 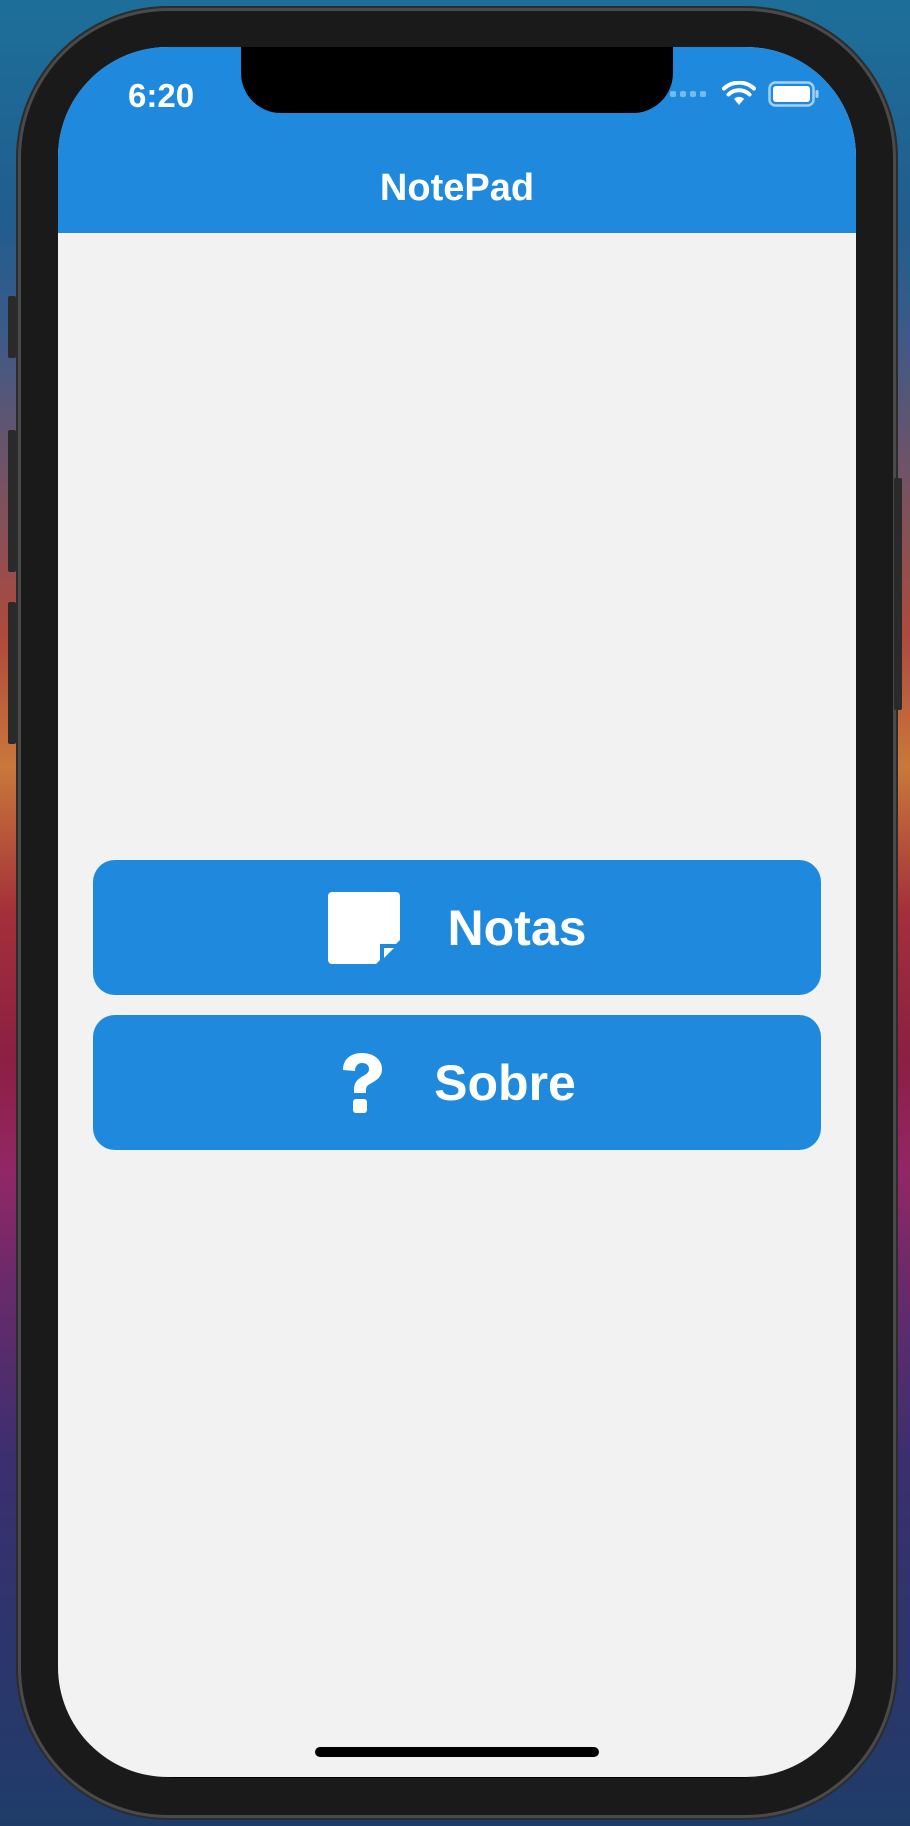 What do you see at coordinates (12, 327) in the screenshot?
I see `silent-switch` at bounding box center [12, 327].